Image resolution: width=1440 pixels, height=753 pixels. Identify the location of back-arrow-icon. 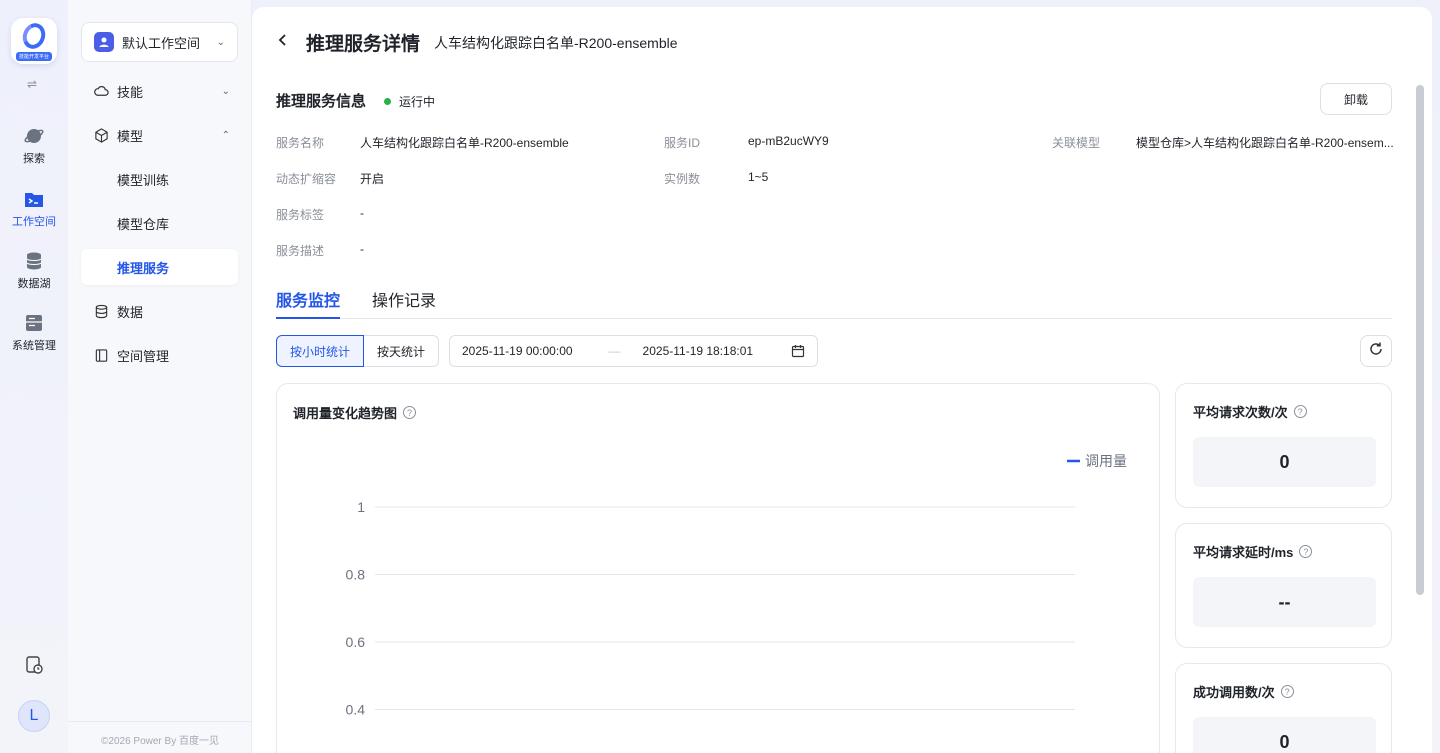
(283, 41).